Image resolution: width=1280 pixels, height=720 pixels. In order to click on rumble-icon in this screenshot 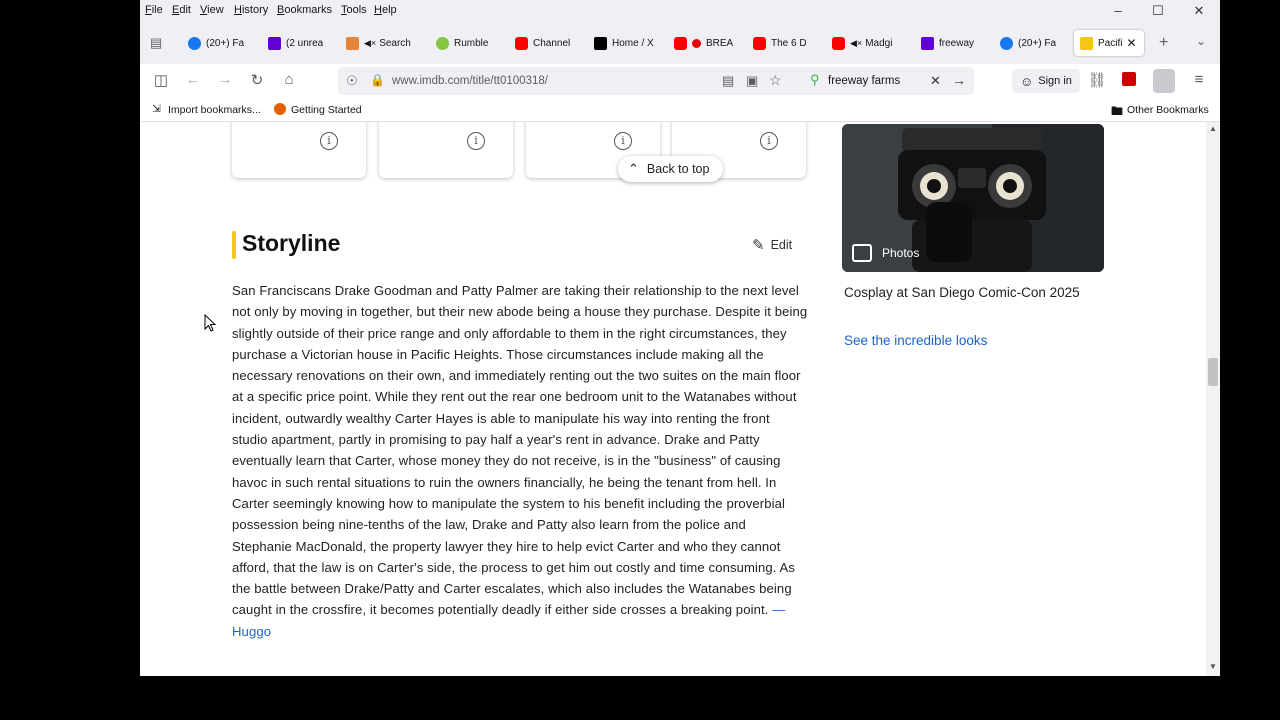, I will do `click(442, 43)`.